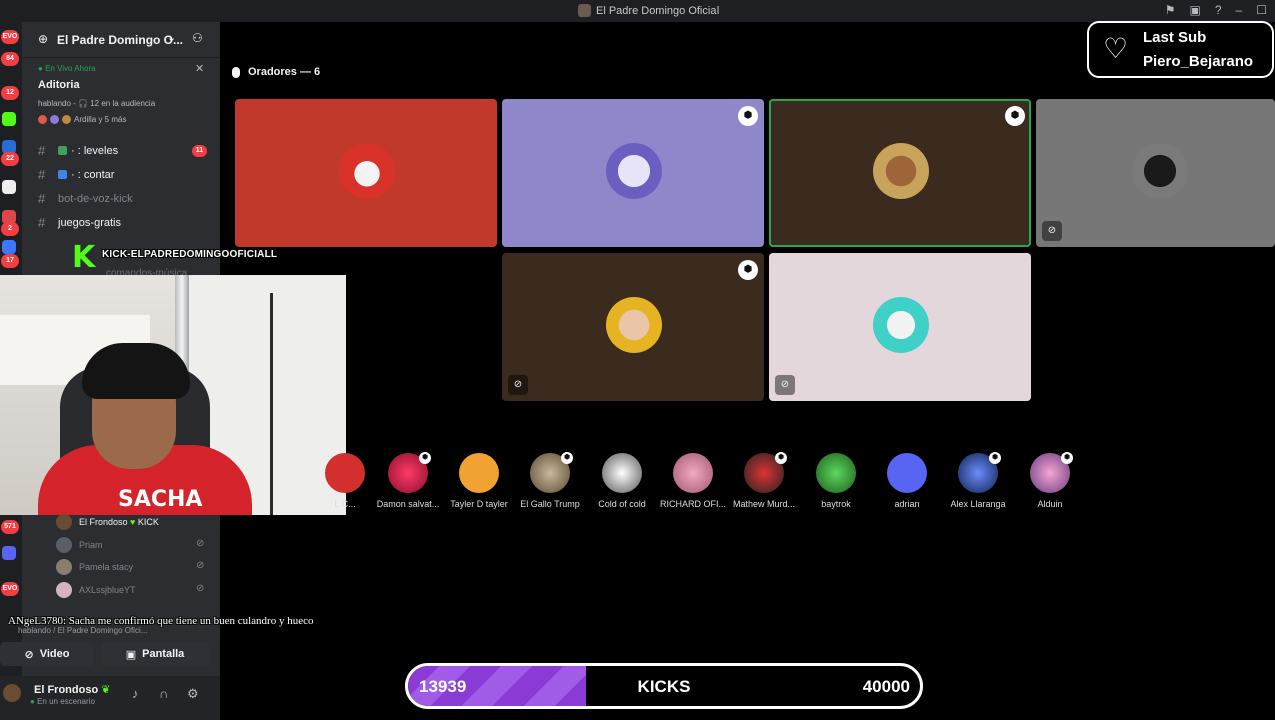  What do you see at coordinates (106, 567) in the screenshot?
I see `voice-user-name: Pamela stacy` at bounding box center [106, 567].